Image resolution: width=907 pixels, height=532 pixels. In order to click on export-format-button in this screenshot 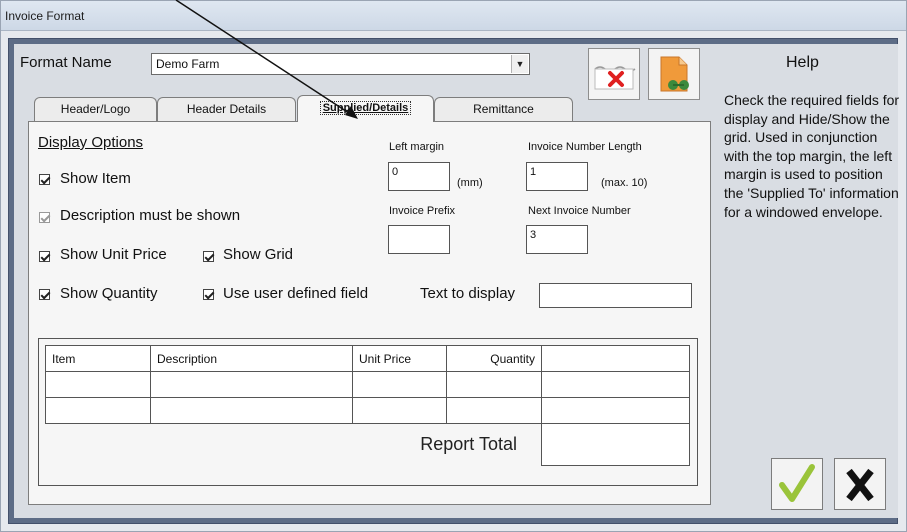, I will do `click(674, 74)`.